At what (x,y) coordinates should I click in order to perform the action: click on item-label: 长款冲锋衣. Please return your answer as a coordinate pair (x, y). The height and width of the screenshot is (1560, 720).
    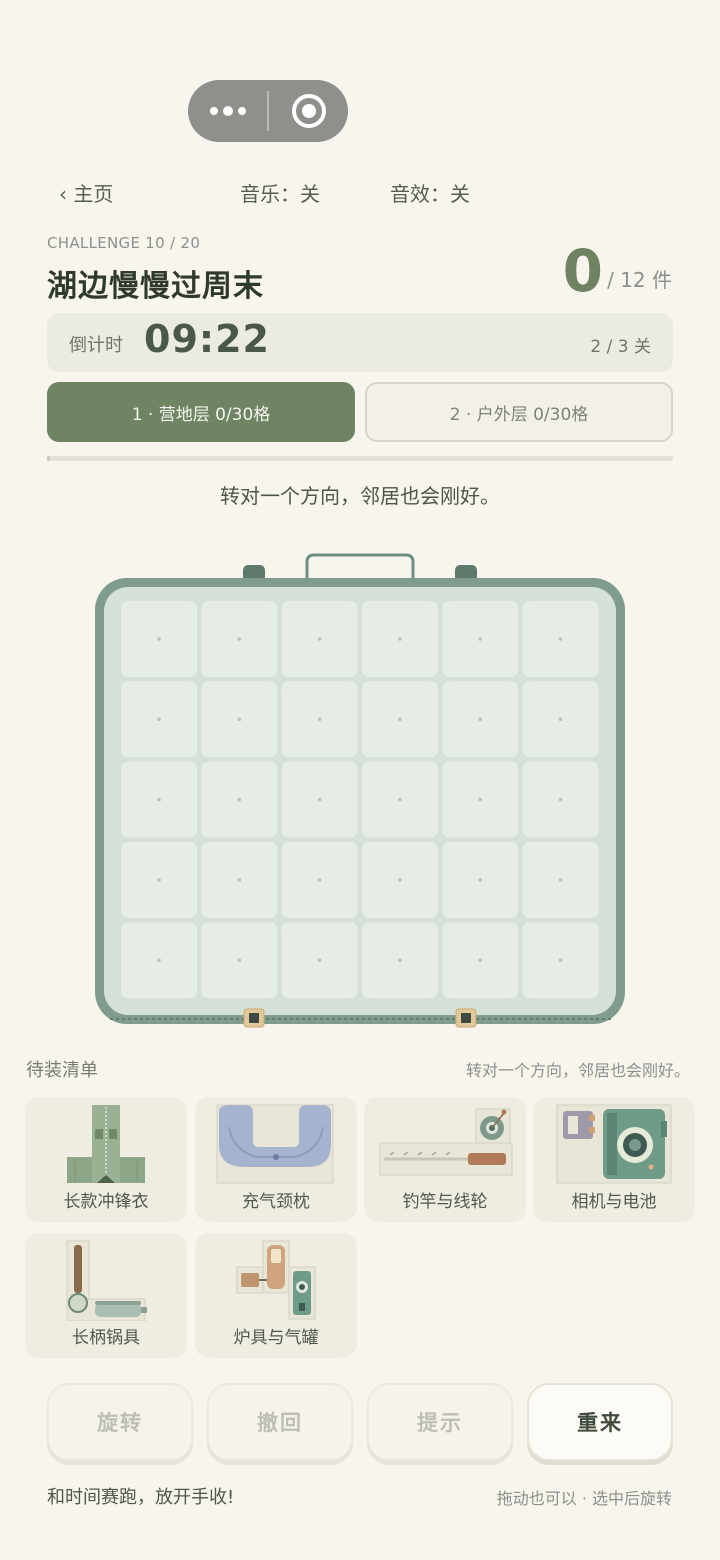
    Looking at the image, I should click on (106, 1202).